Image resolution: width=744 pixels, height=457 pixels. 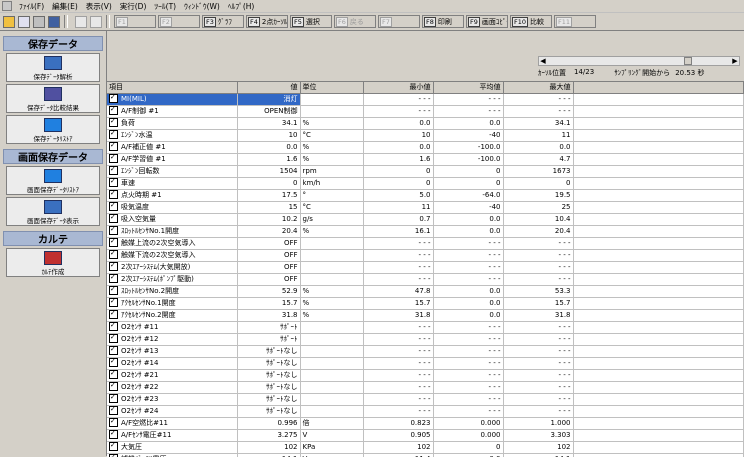 What do you see at coordinates (425, 148) in the screenshot?
I see `table-row: A/F補正値 #10.0%0.0-100.00.0` at bounding box center [425, 148].